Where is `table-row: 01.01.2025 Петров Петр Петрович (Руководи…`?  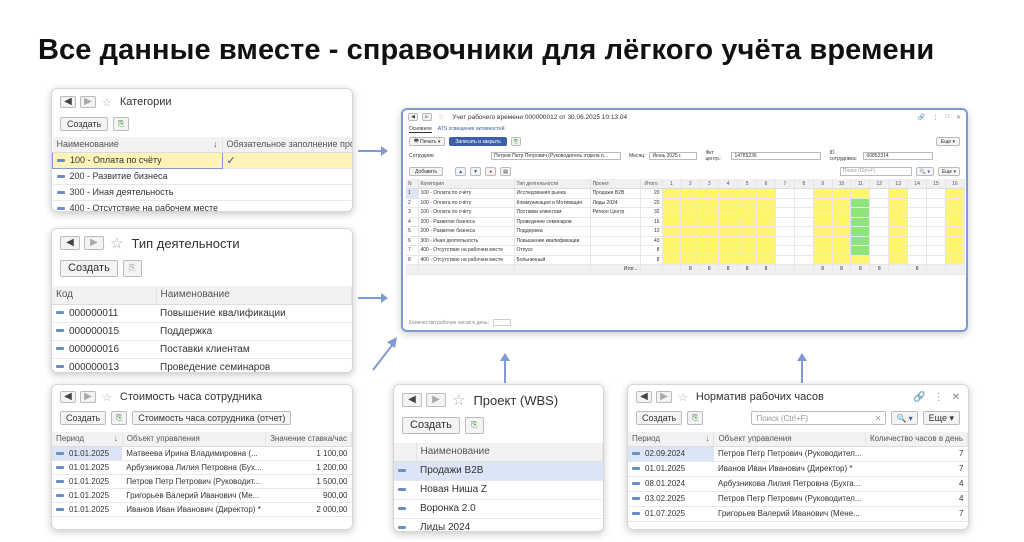 table-row: 01.01.2025 Петров Петр Петрович (Руководи… is located at coordinates (202, 481).